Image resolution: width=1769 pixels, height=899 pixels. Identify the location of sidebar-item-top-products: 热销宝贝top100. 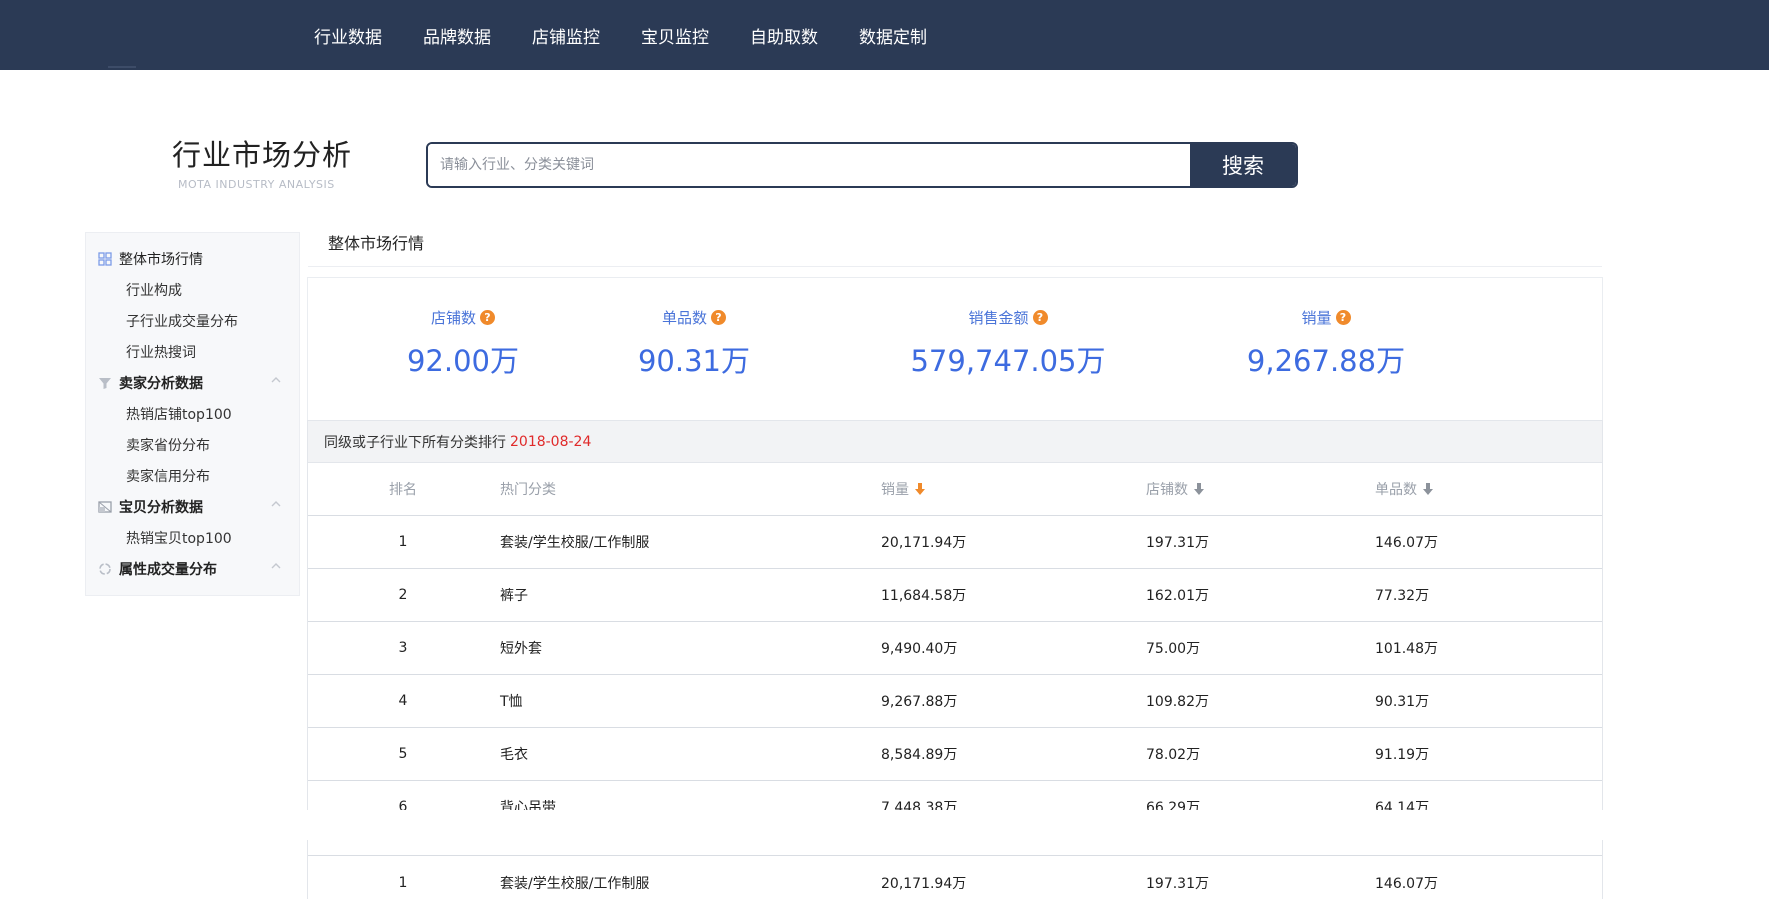
(192, 537).